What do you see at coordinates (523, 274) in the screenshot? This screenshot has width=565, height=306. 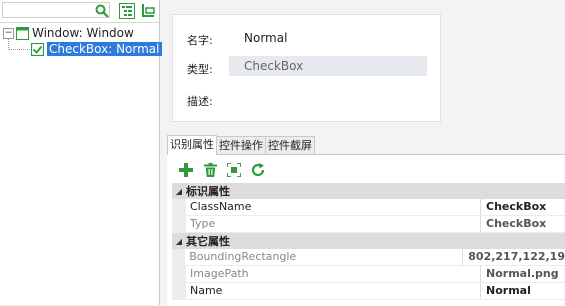 I see `property-value: Normal.png` at bounding box center [523, 274].